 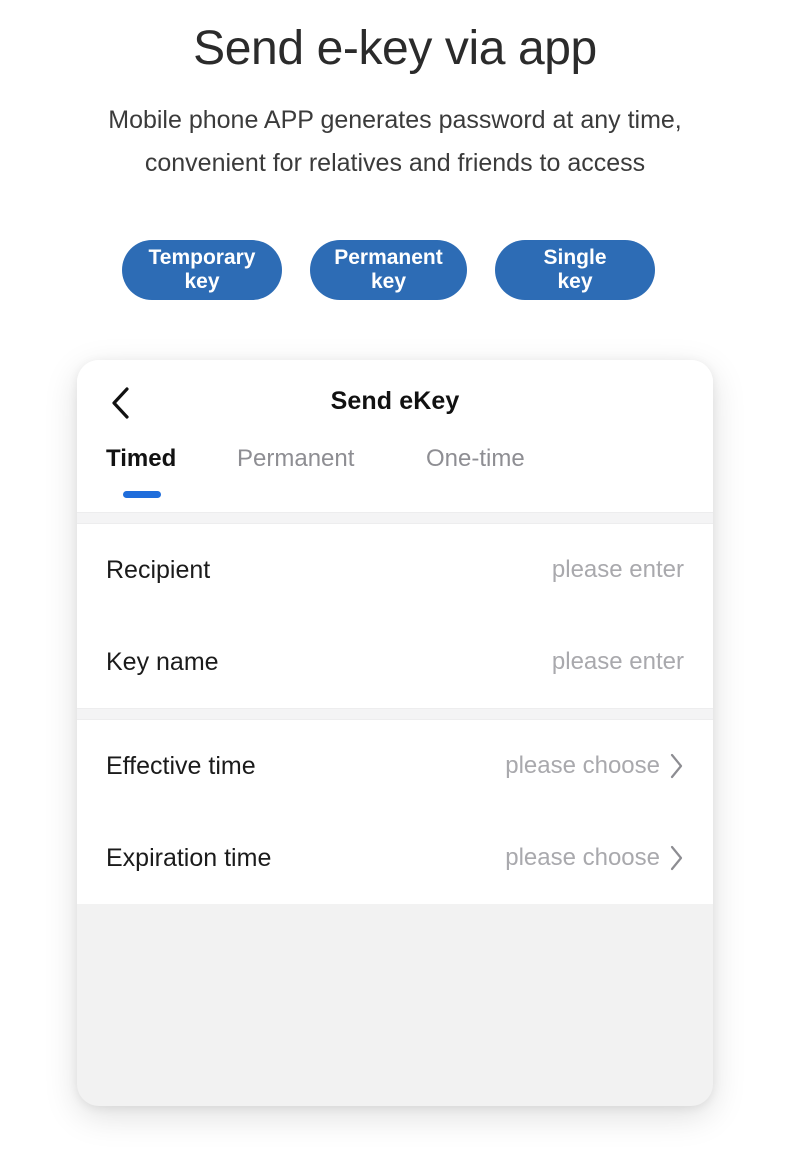 What do you see at coordinates (575, 258) in the screenshot?
I see `single-key-button-line-1: Single` at bounding box center [575, 258].